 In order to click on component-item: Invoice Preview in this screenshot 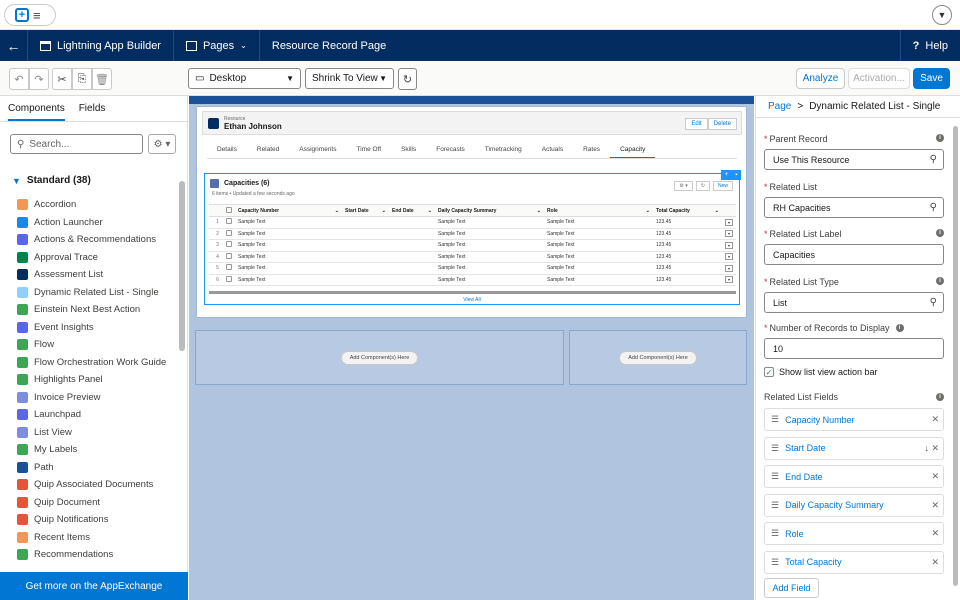, I will do `click(97, 398)`.